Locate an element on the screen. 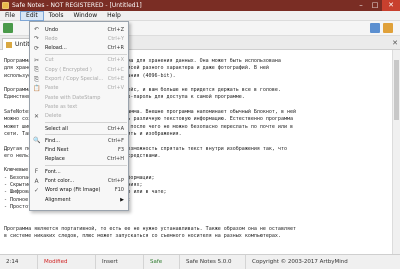 The width and height of the screenshot is (400, 269). menu-help: Help is located at coordinates (114, 16).